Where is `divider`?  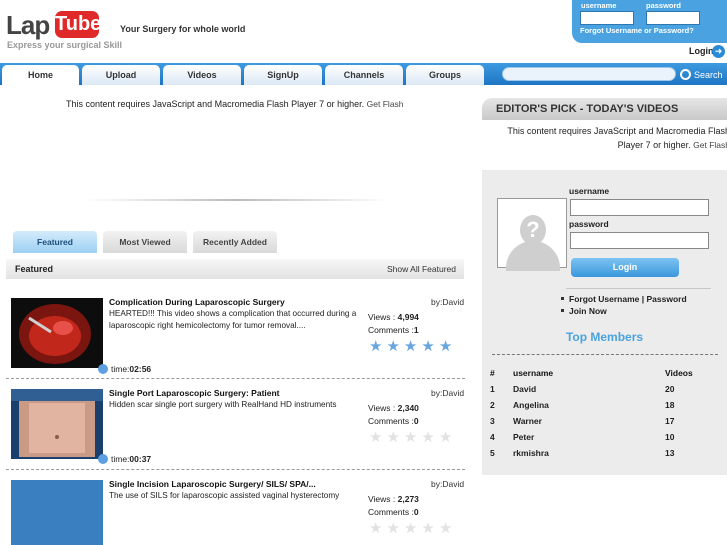
divider is located at coordinates (235, 469).